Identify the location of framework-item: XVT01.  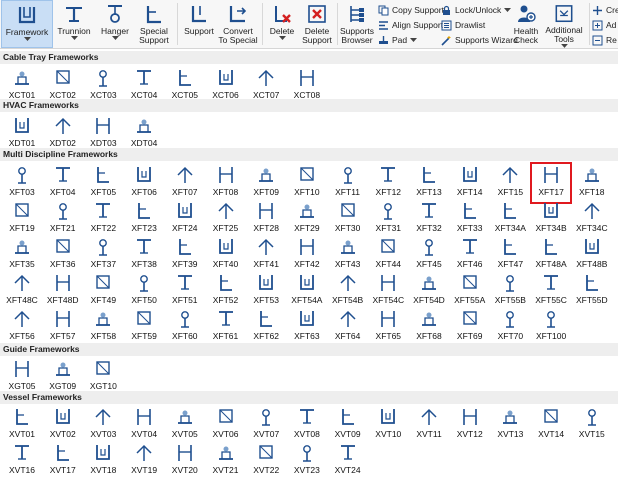
(22, 425).